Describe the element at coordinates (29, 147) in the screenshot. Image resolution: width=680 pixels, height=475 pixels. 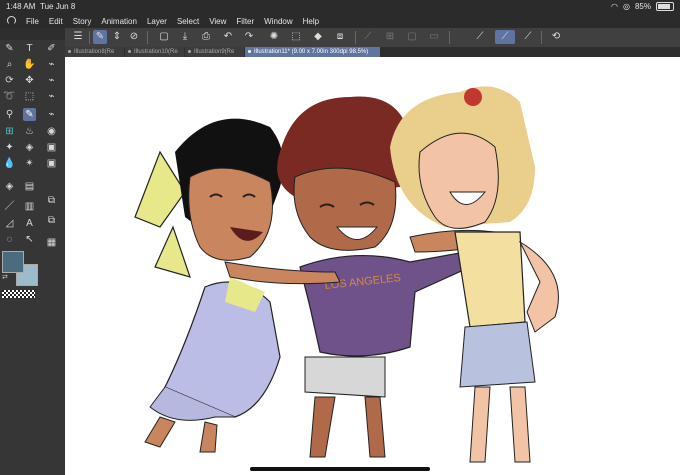
I see `eraser-icon: ◈` at that location.